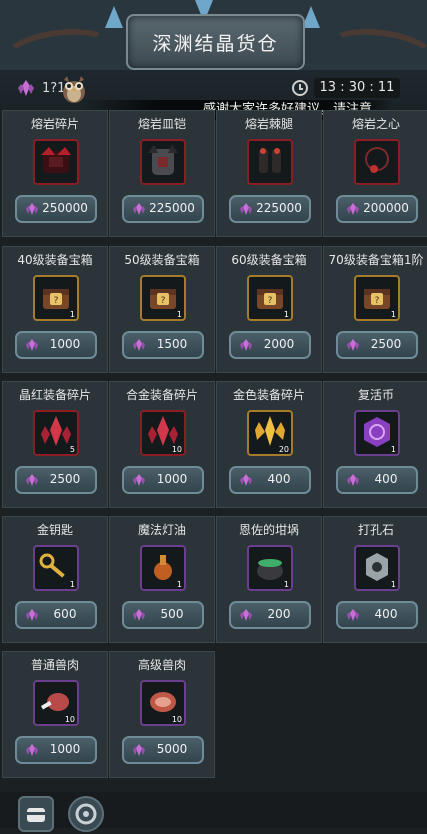 The image size is (427, 834). I want to click on shop-item-card: 70级装备宝箱1阶 ? 1 2500, so click(375, 309).